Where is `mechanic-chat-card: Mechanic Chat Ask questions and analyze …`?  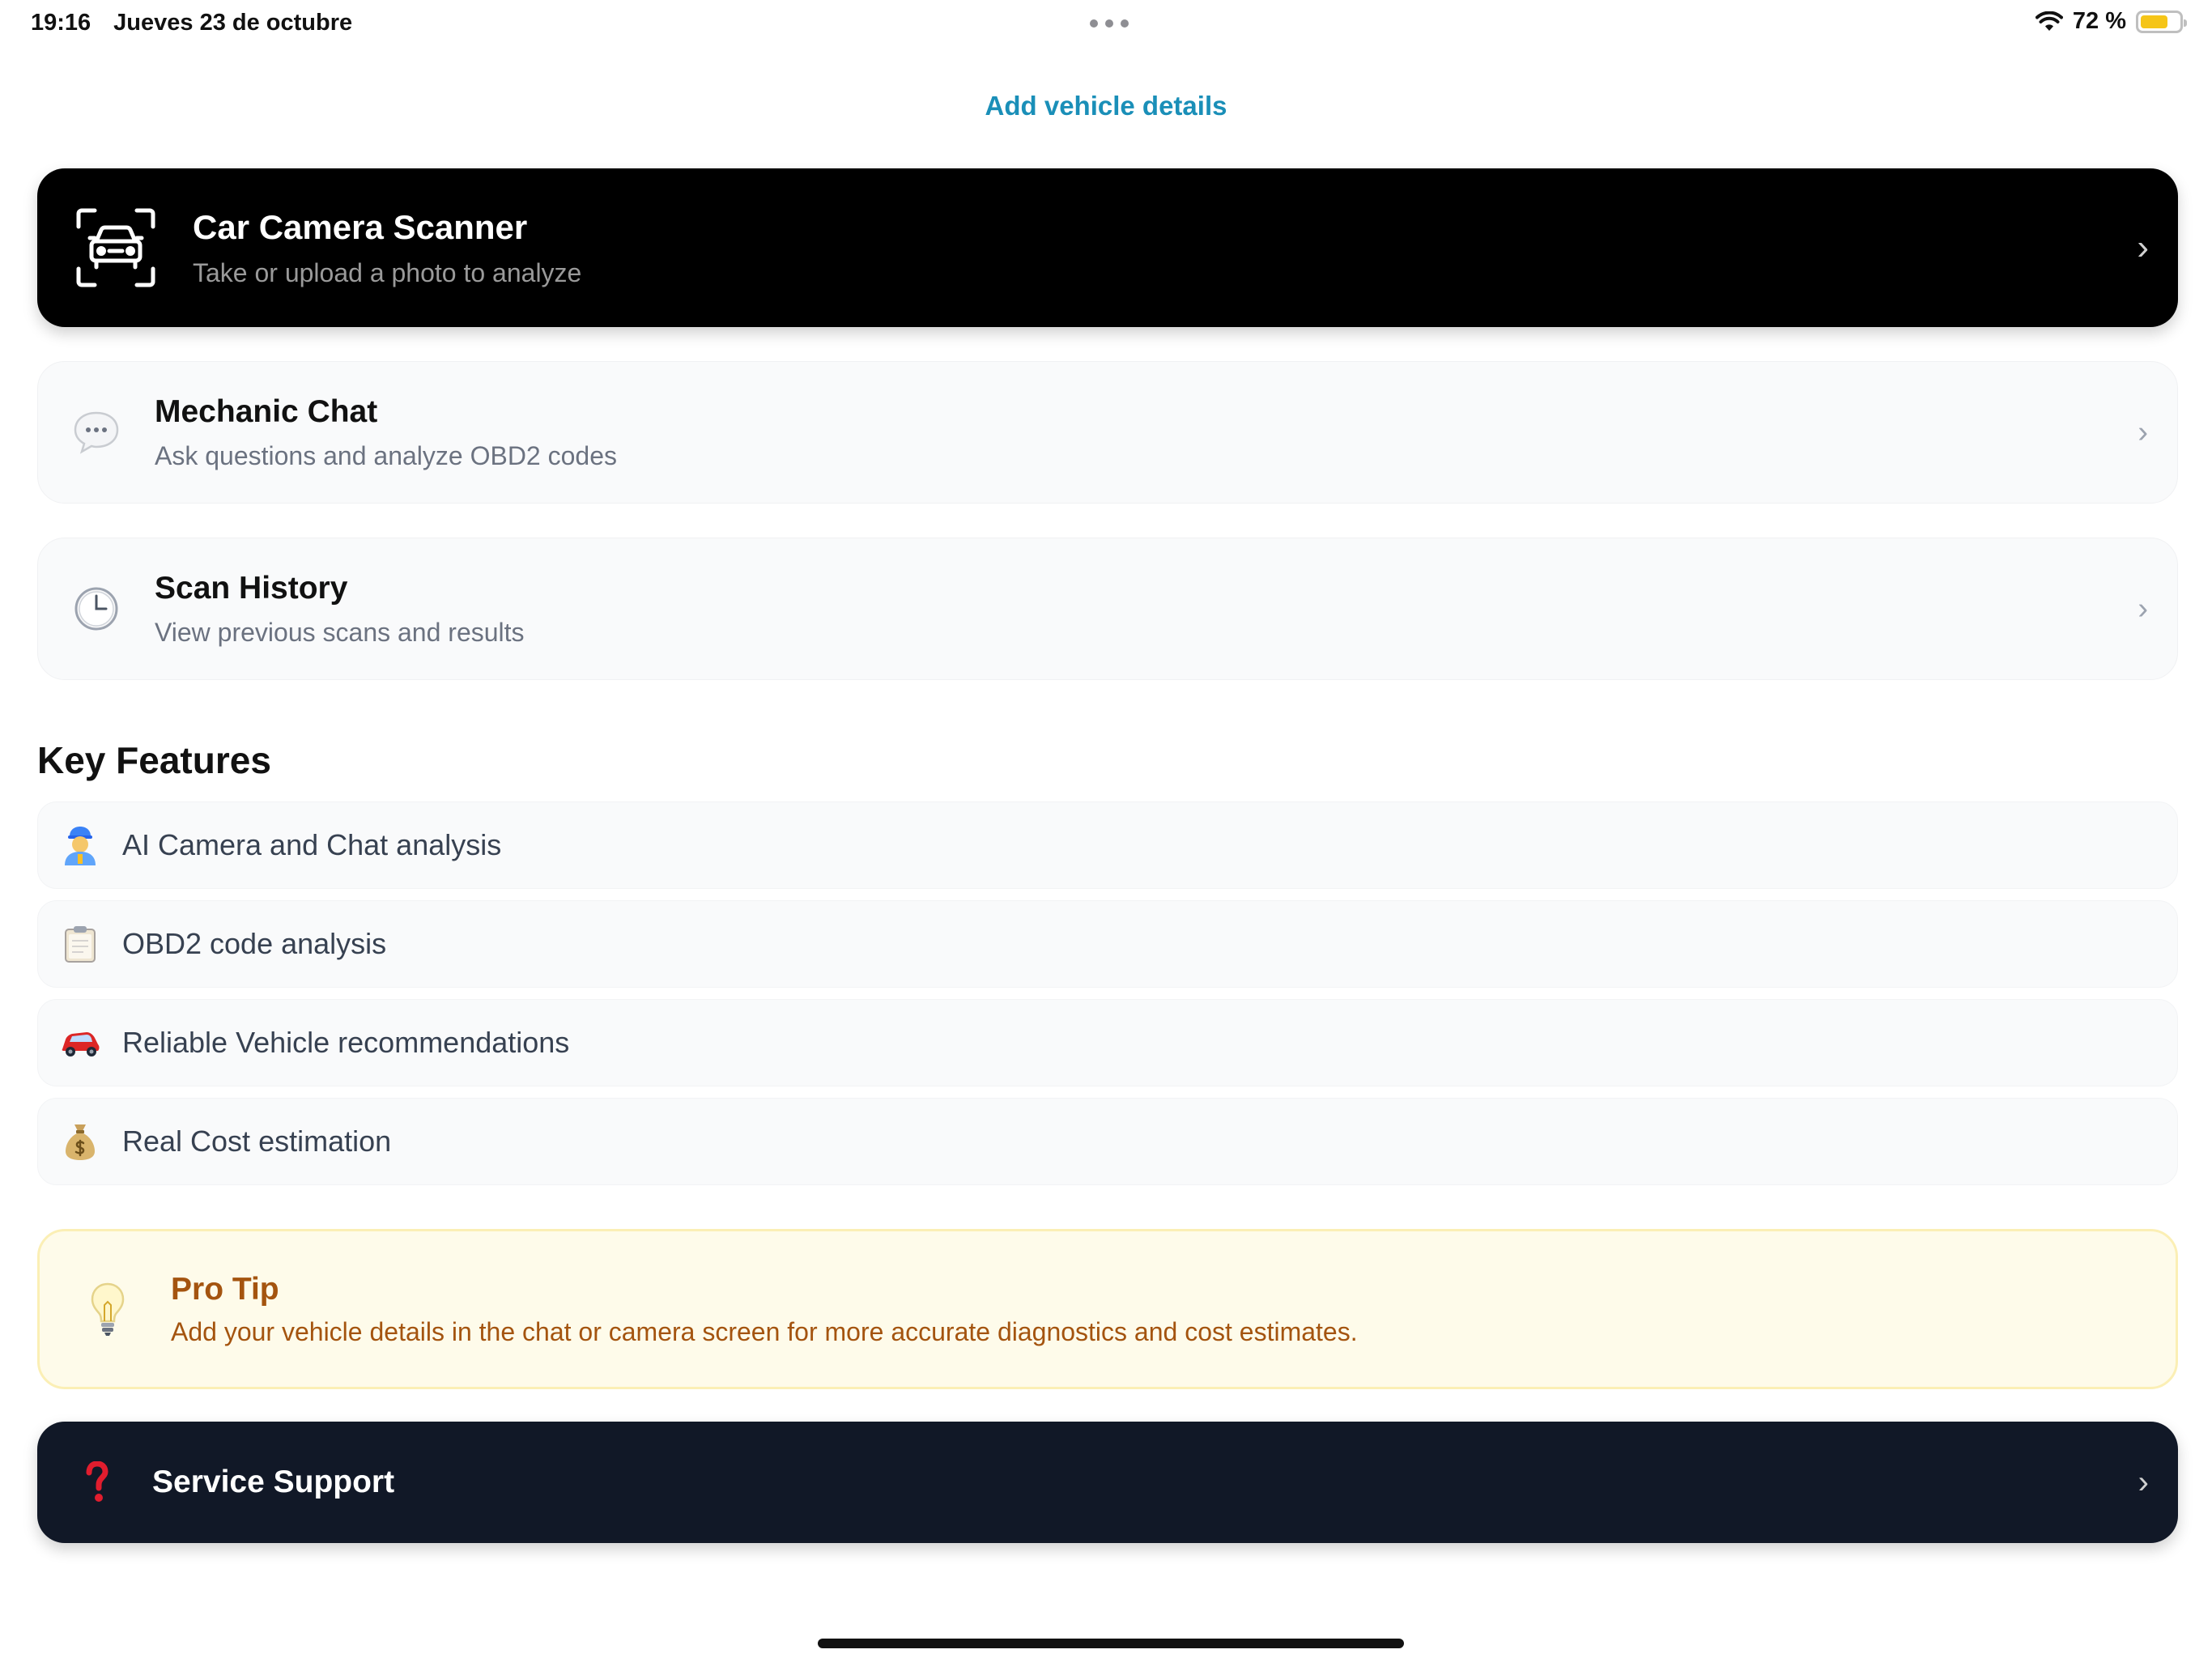
mechanic-chat-card: Mechanic Chat Ask questions and analyze … is located at coordinates (1107, 432).